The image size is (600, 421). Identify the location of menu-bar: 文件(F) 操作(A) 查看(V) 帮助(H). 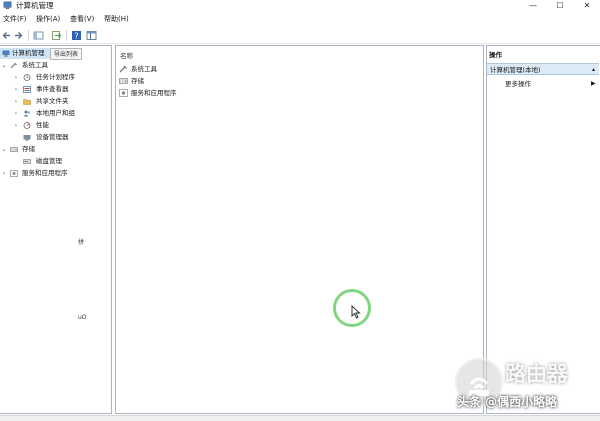
(300, 19).